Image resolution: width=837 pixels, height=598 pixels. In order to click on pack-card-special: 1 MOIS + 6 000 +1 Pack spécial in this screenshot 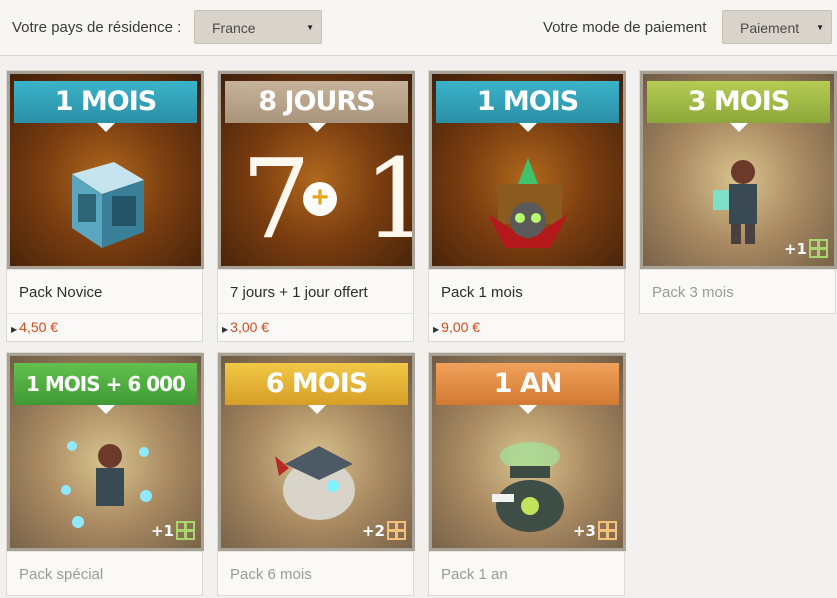, I will do `click(105, 474)`.